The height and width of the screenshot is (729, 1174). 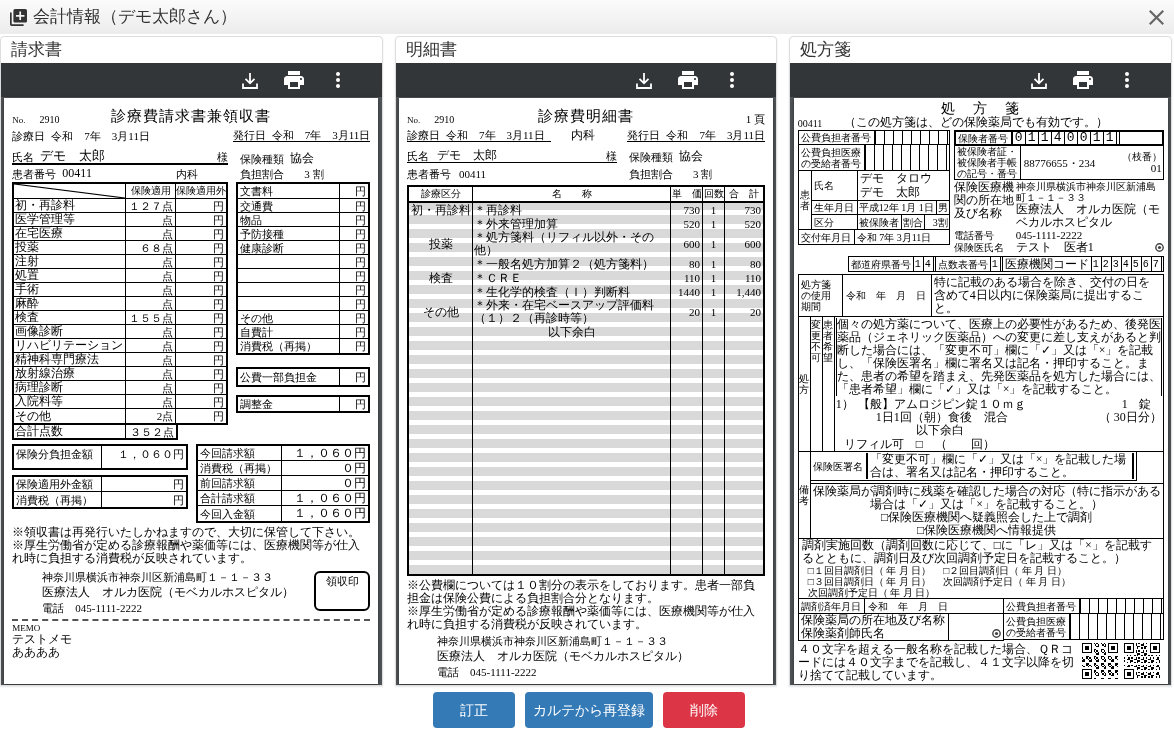 What do you see at coordinates (289, 247) in the screenshot?
I see `table-cell: 健康診断` at bounding box center [289, 247].